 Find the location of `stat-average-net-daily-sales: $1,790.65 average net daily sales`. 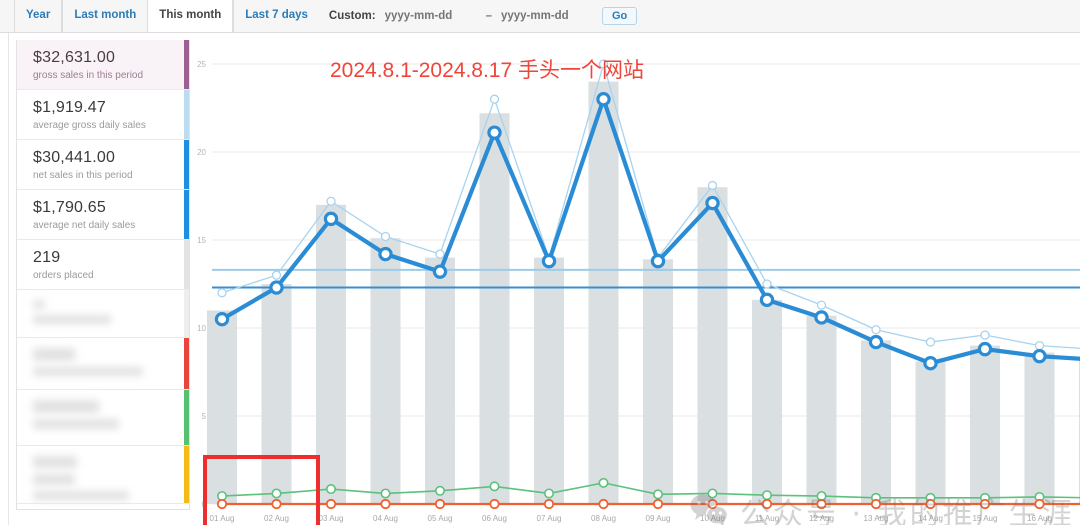

stat-average-net-daily-sales: $1,790.65 average net daily sales is located at coordinates (103, 215).